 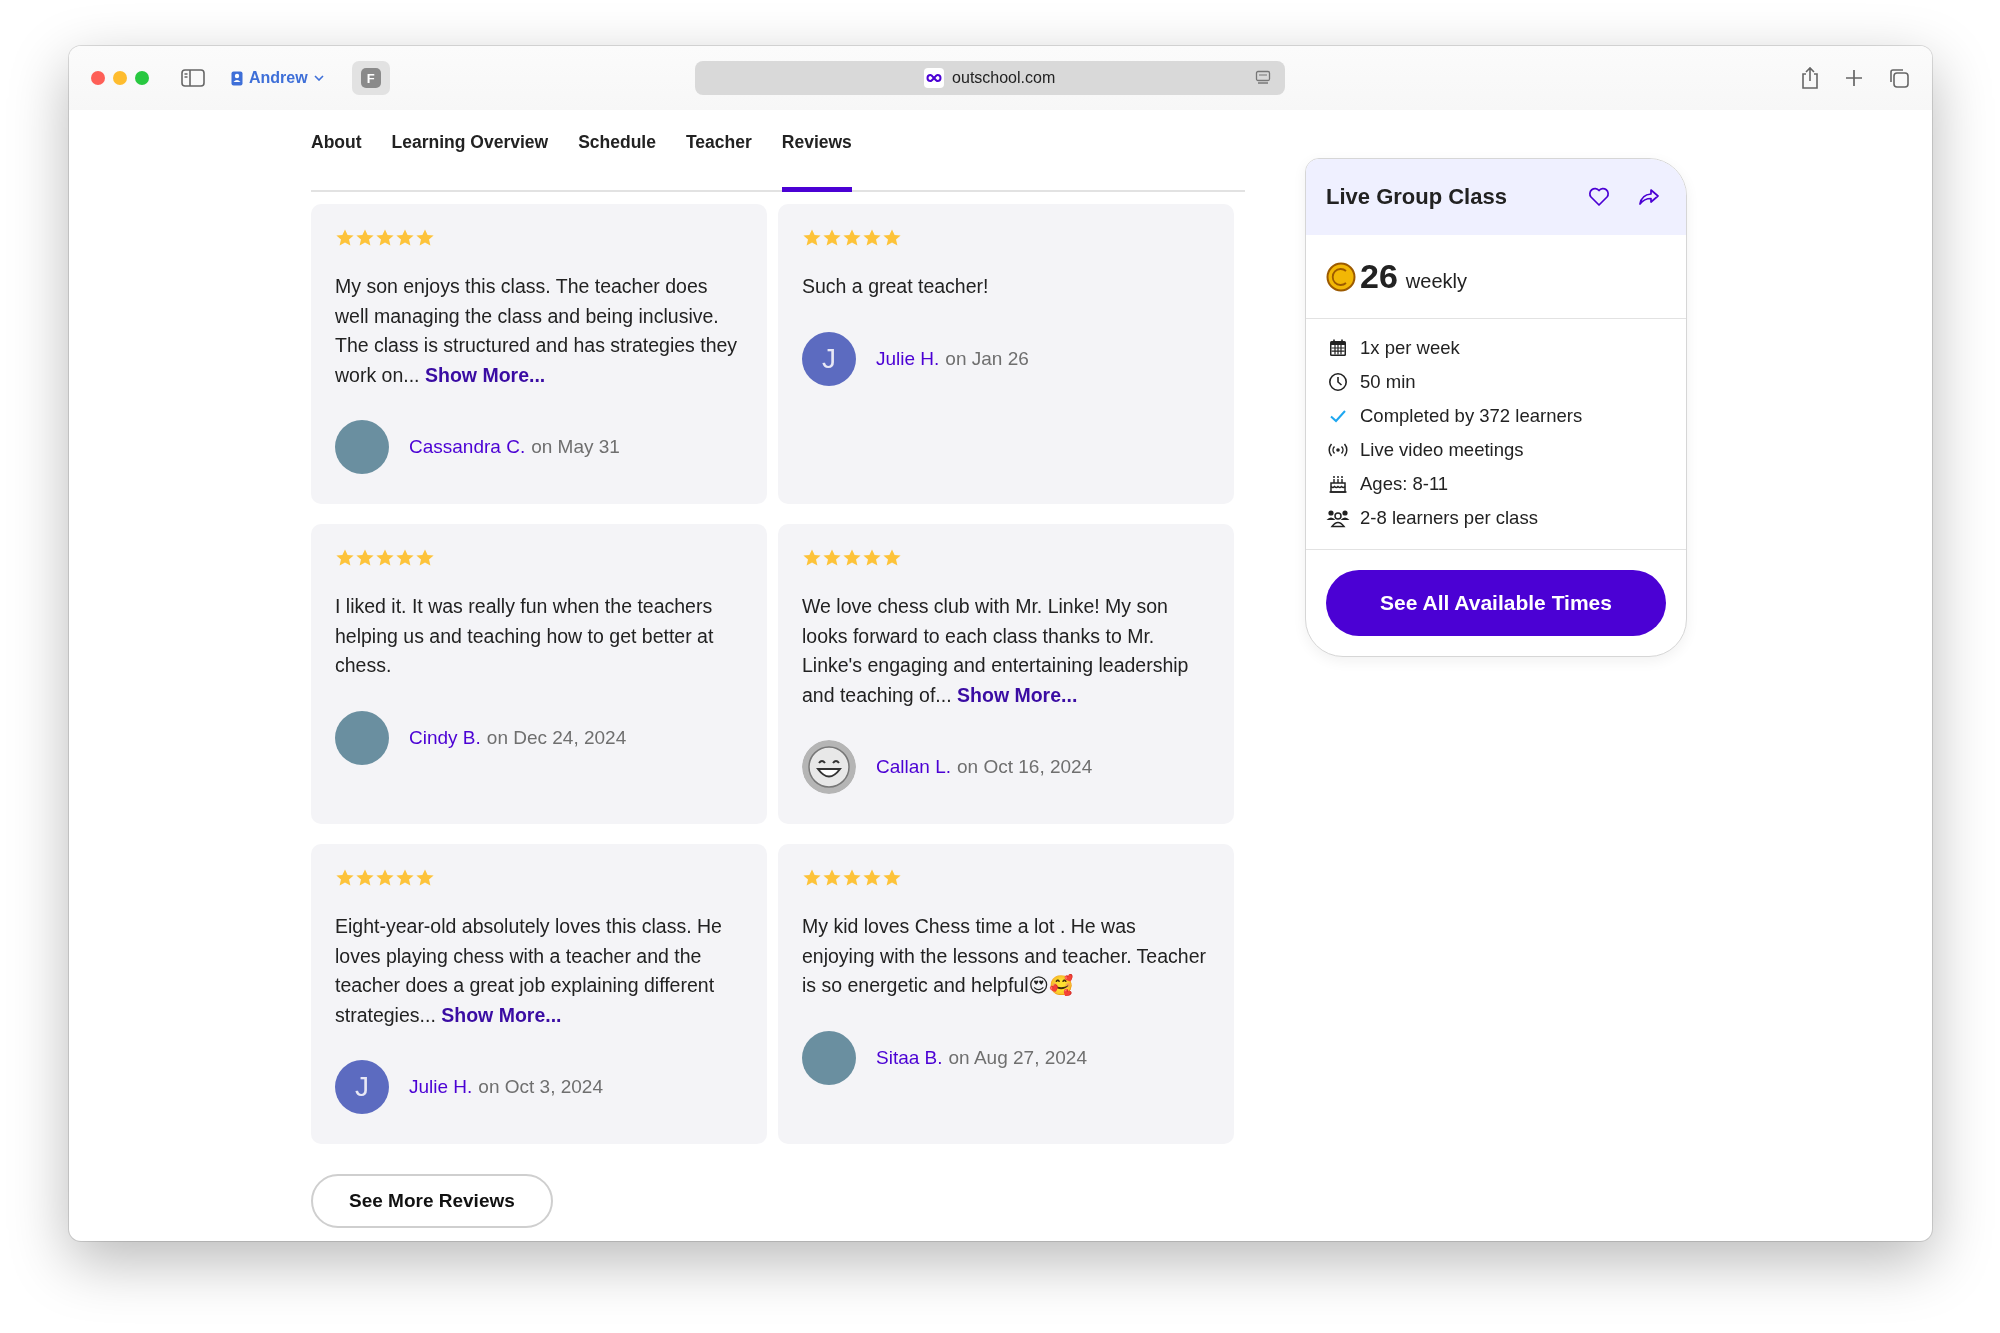 I want to click on share-icon, so click(x=1810, y=78).